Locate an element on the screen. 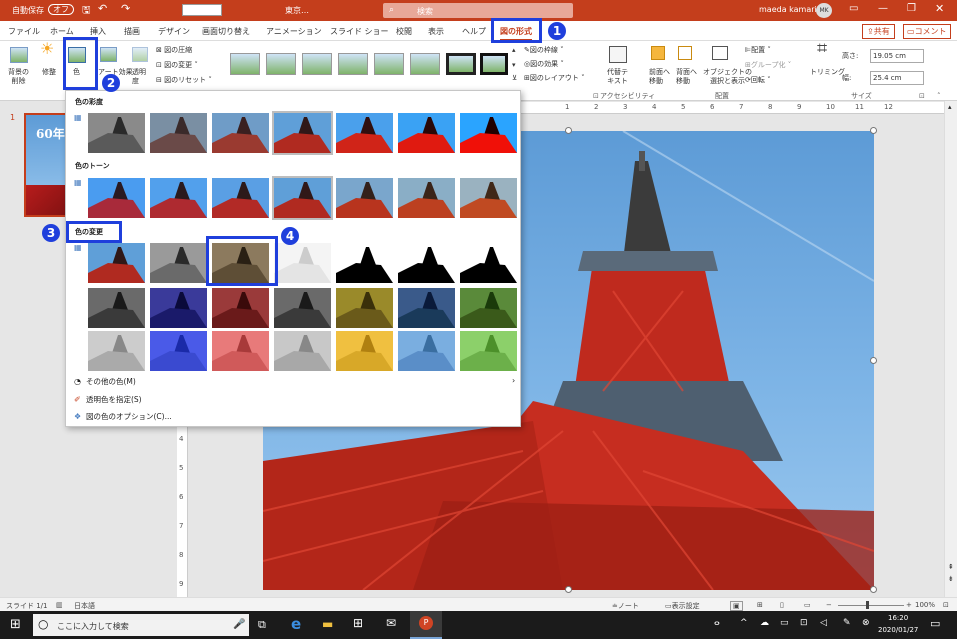  edge-icon: e is located at coordinates (296, 624).